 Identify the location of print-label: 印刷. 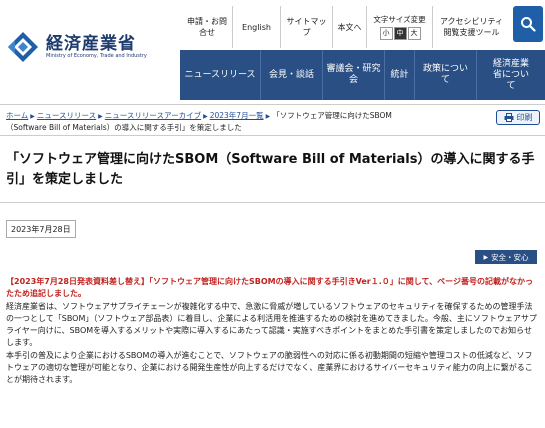
(524, 117).